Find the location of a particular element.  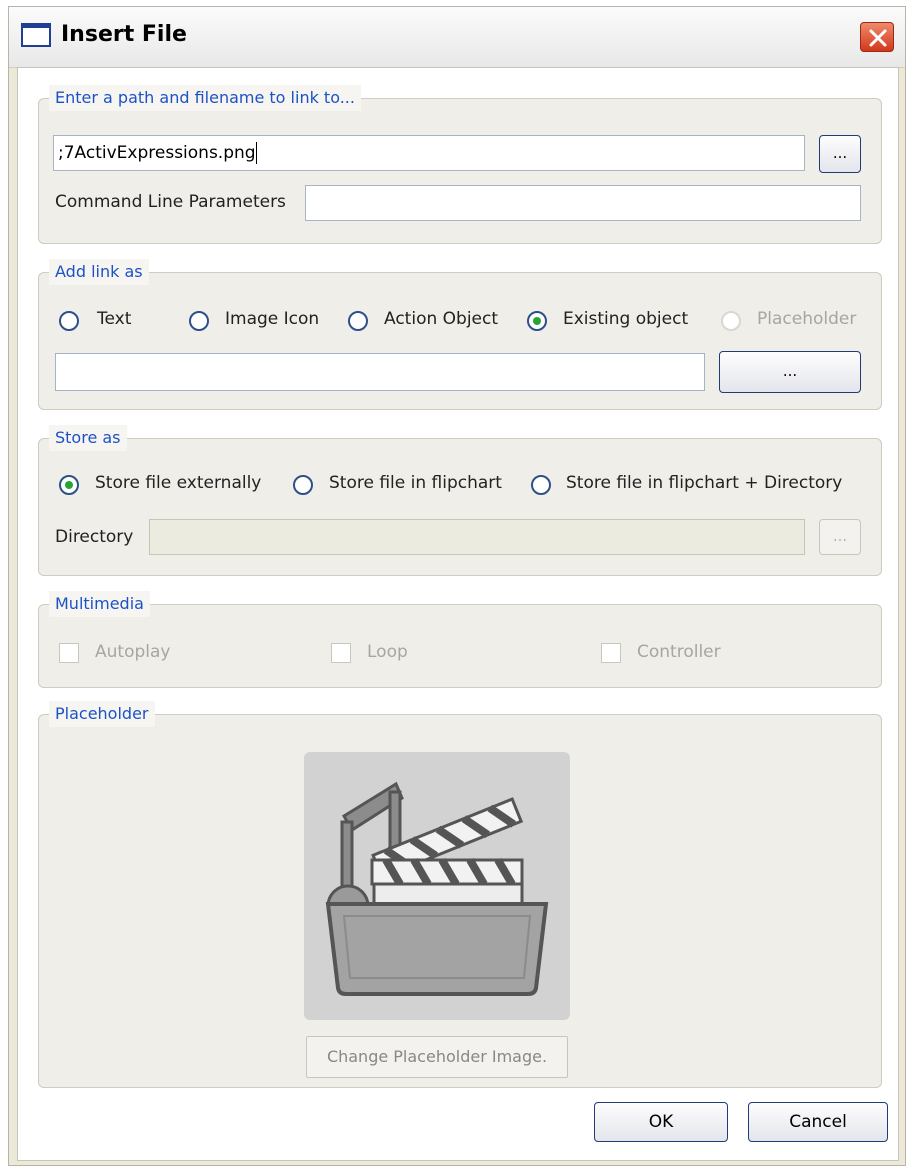

autoplay-label: Autoplay is located at coordinates (133, 652).